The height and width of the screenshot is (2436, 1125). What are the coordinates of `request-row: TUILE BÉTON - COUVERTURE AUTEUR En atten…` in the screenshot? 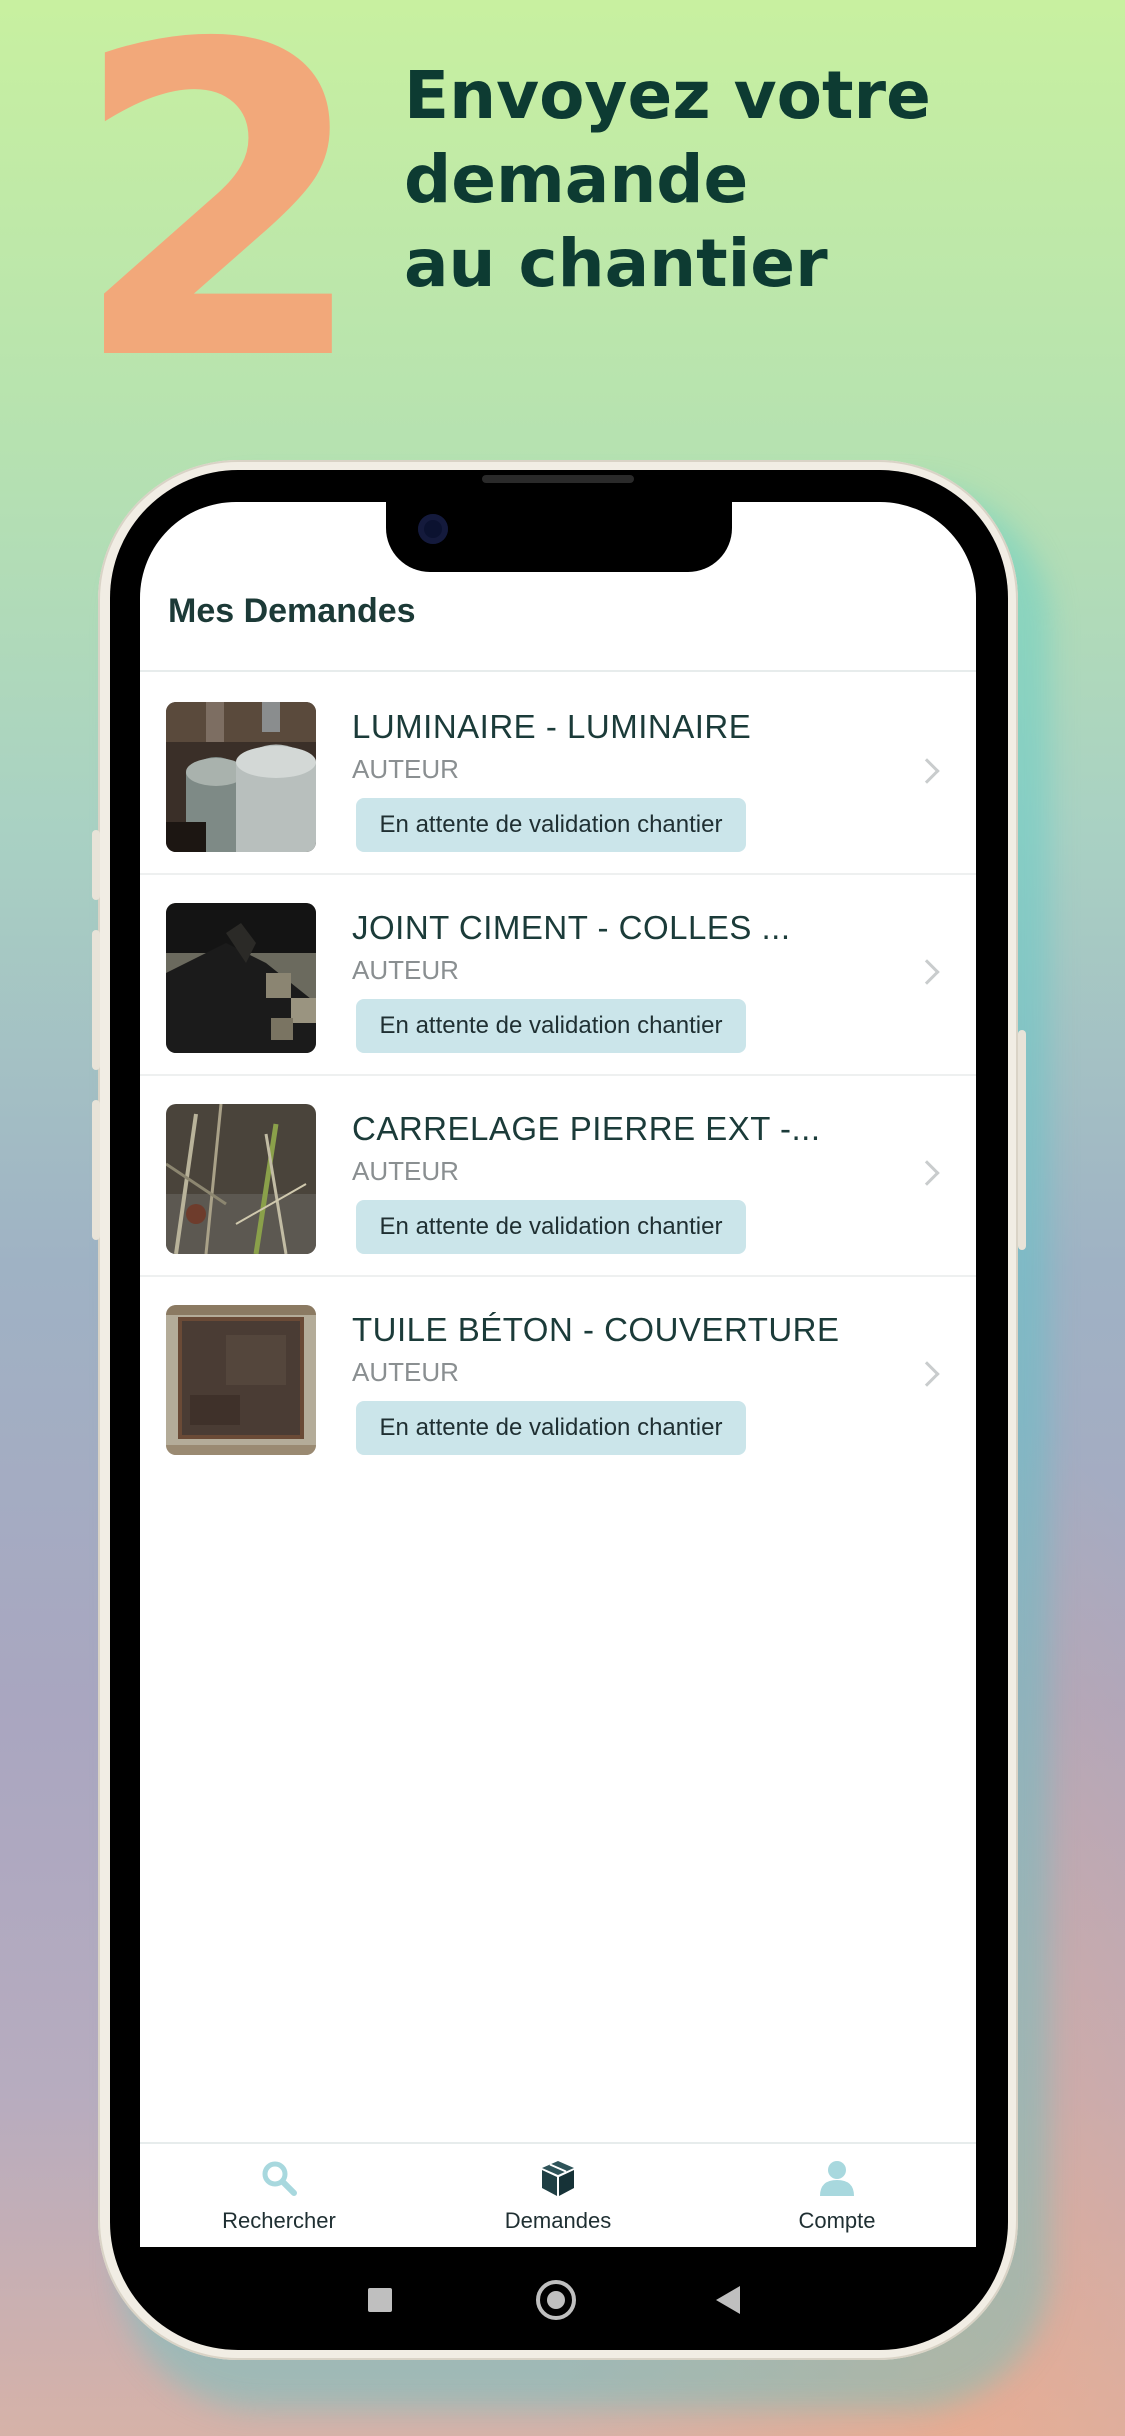 It's located at (558, 1377).